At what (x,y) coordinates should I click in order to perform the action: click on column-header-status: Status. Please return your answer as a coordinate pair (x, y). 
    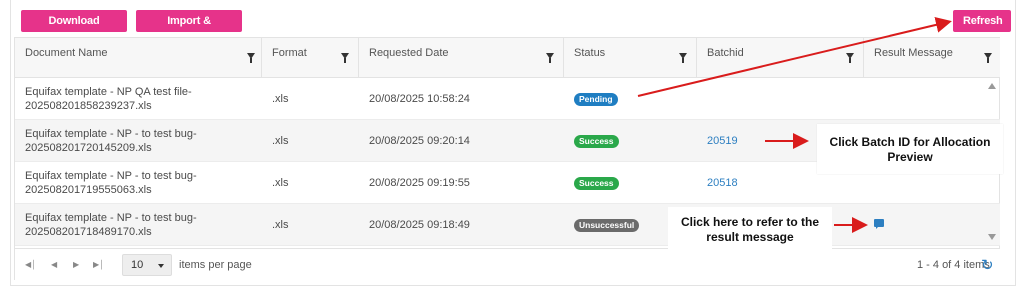
    Looking at the image, I should click on (630, 58).